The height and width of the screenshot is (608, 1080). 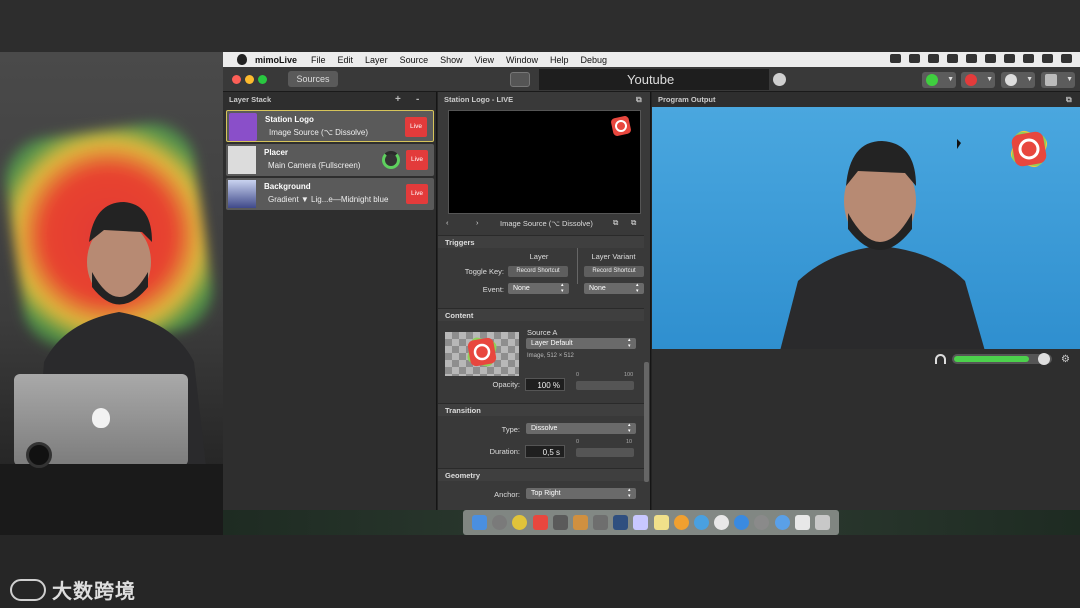 I want to click on menu-app-name: mimoLive, so click(x=276, y=60).